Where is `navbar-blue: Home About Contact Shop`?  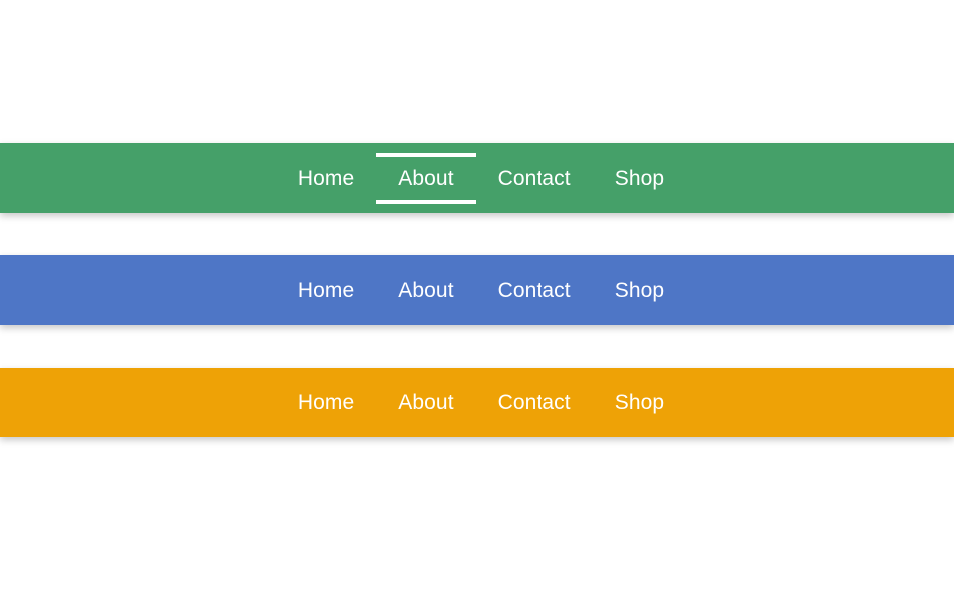 navbar-blue: Home About Contact Shop is located at coordinates (477, 290).